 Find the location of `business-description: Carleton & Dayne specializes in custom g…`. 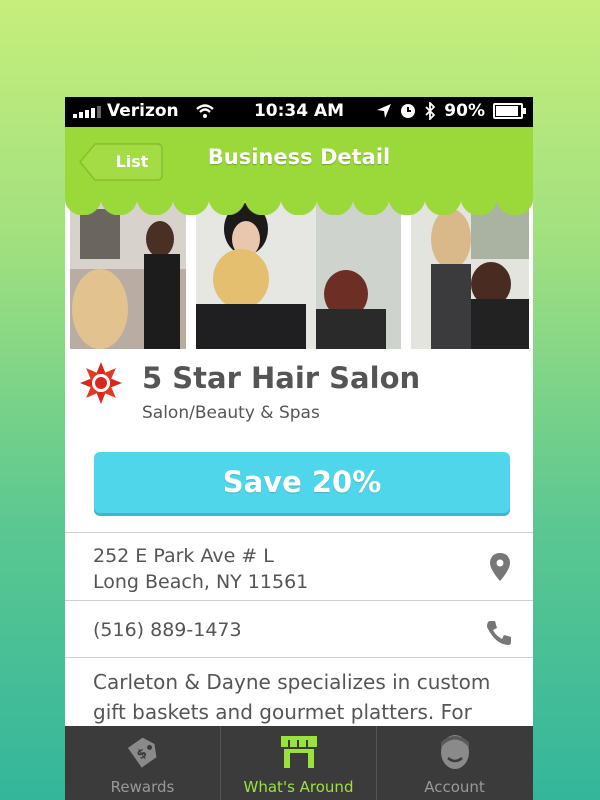

business-description: Carleton & Dayne specializes in custom g… is located at coordinates (292, 697).